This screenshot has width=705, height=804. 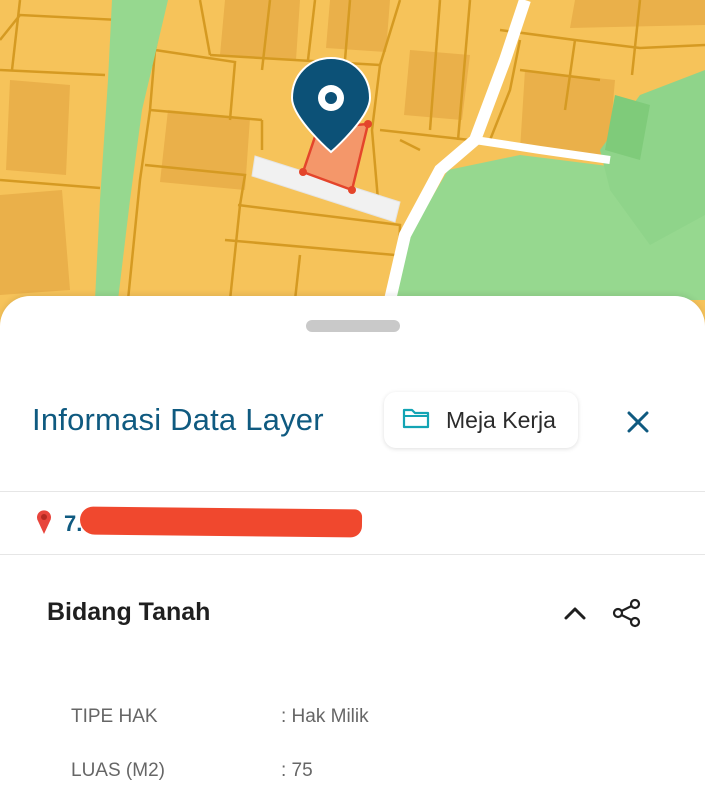 I want to click on divider-top, so click(x=352, y=491).